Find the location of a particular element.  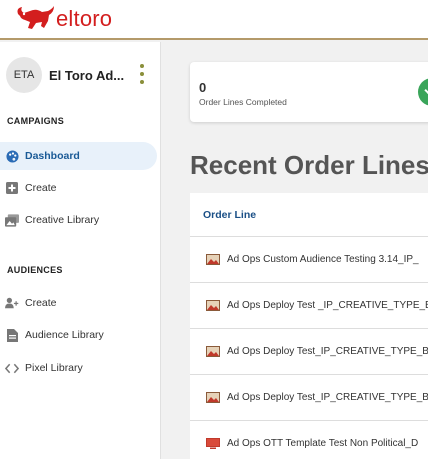

sidebar-item-label: Creative Library is located at coordinates (62, 220).